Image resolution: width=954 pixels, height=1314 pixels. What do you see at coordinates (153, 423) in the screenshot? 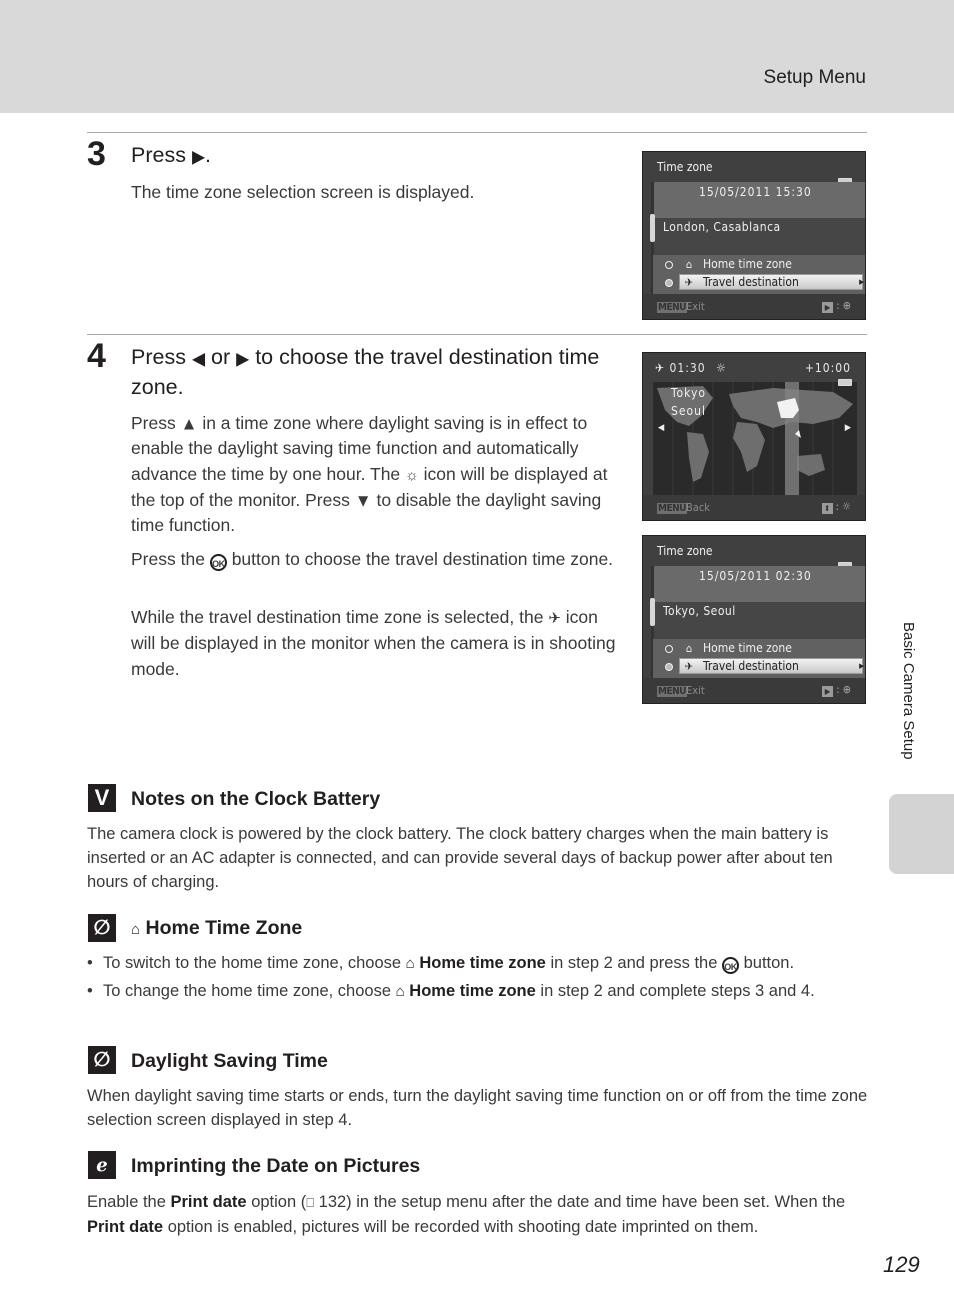
I see `text: Press` at bounding box center [153, 423].